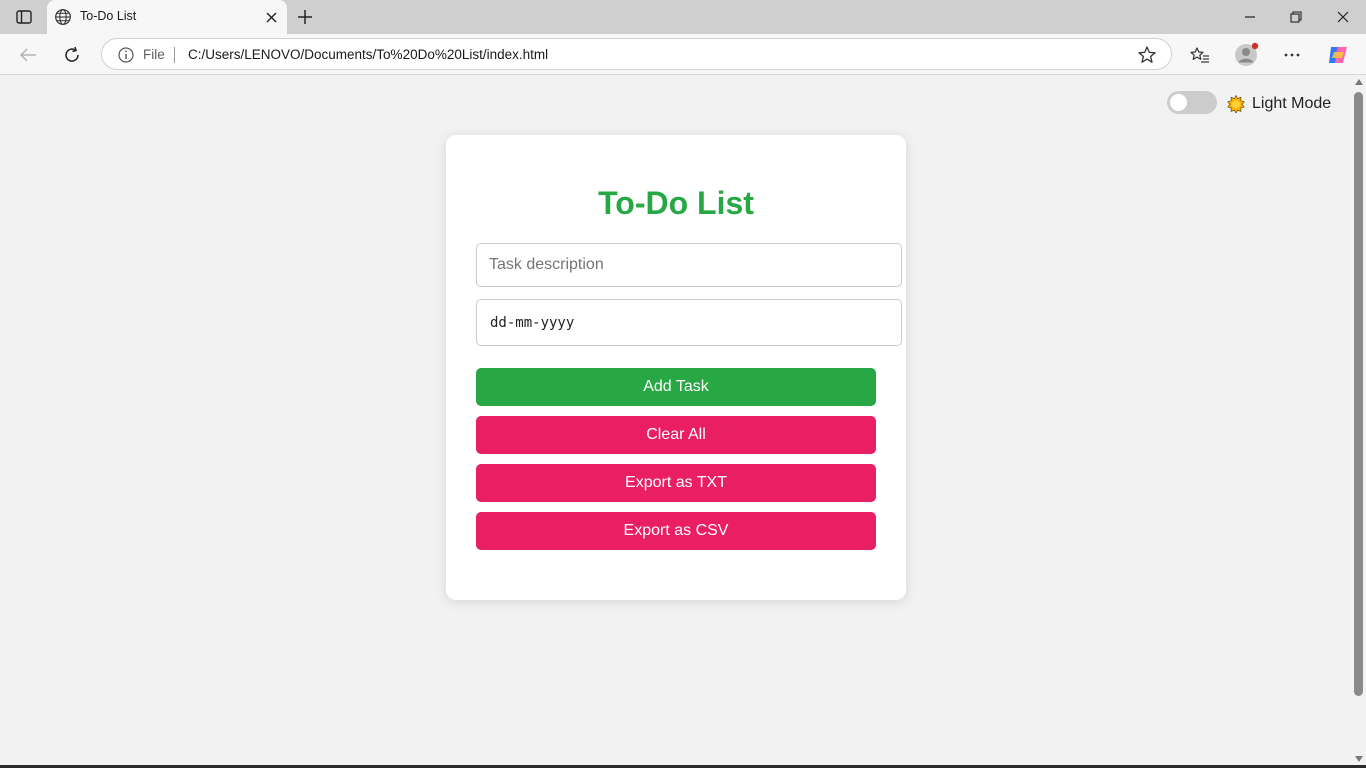  What do you see at coordinates (1192, 102) in the screenshot?
I see `theme-toggle` at bounding box center [1192, 102].